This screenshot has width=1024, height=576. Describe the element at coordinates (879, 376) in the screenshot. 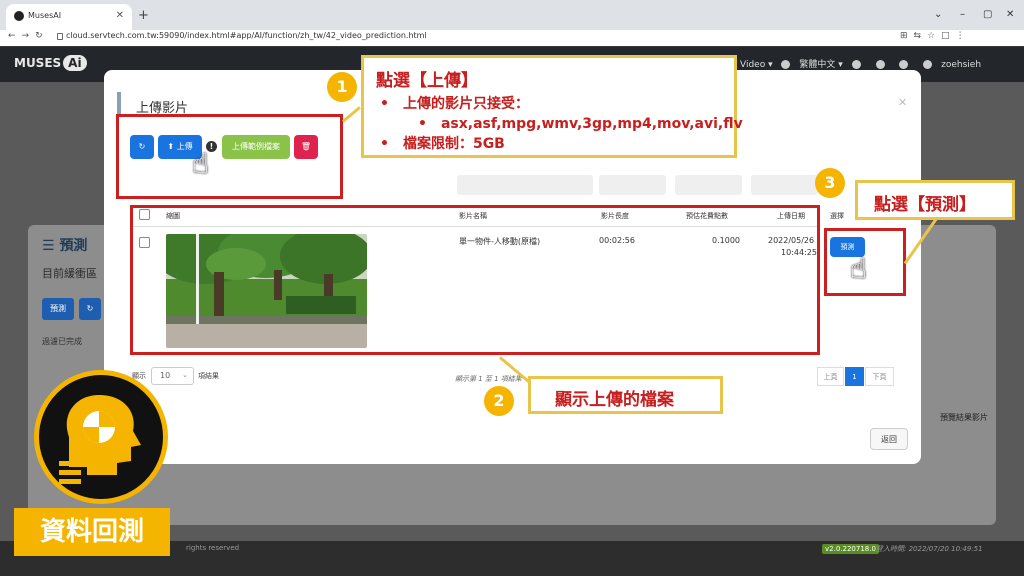

I see `next-page-button: 下頁` at that location.